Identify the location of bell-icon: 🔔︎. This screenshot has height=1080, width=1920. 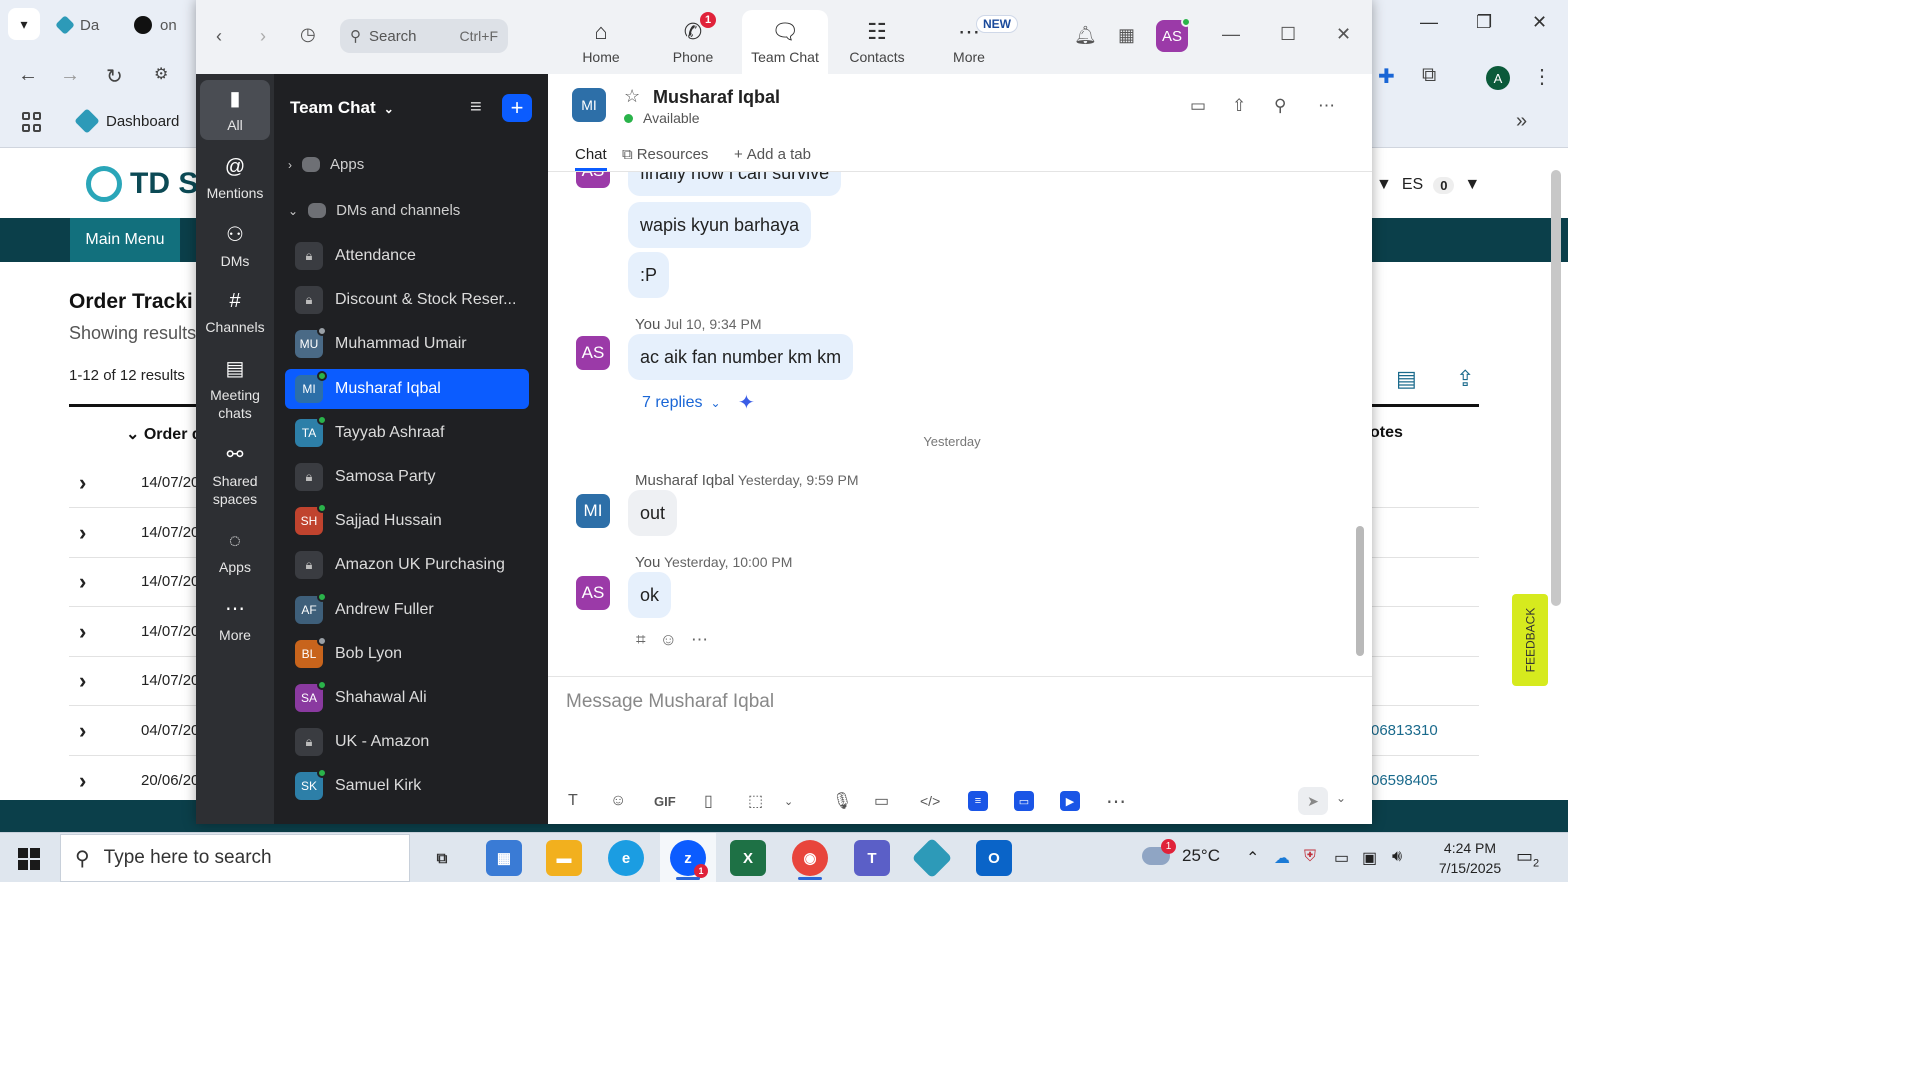
(1085, 35).